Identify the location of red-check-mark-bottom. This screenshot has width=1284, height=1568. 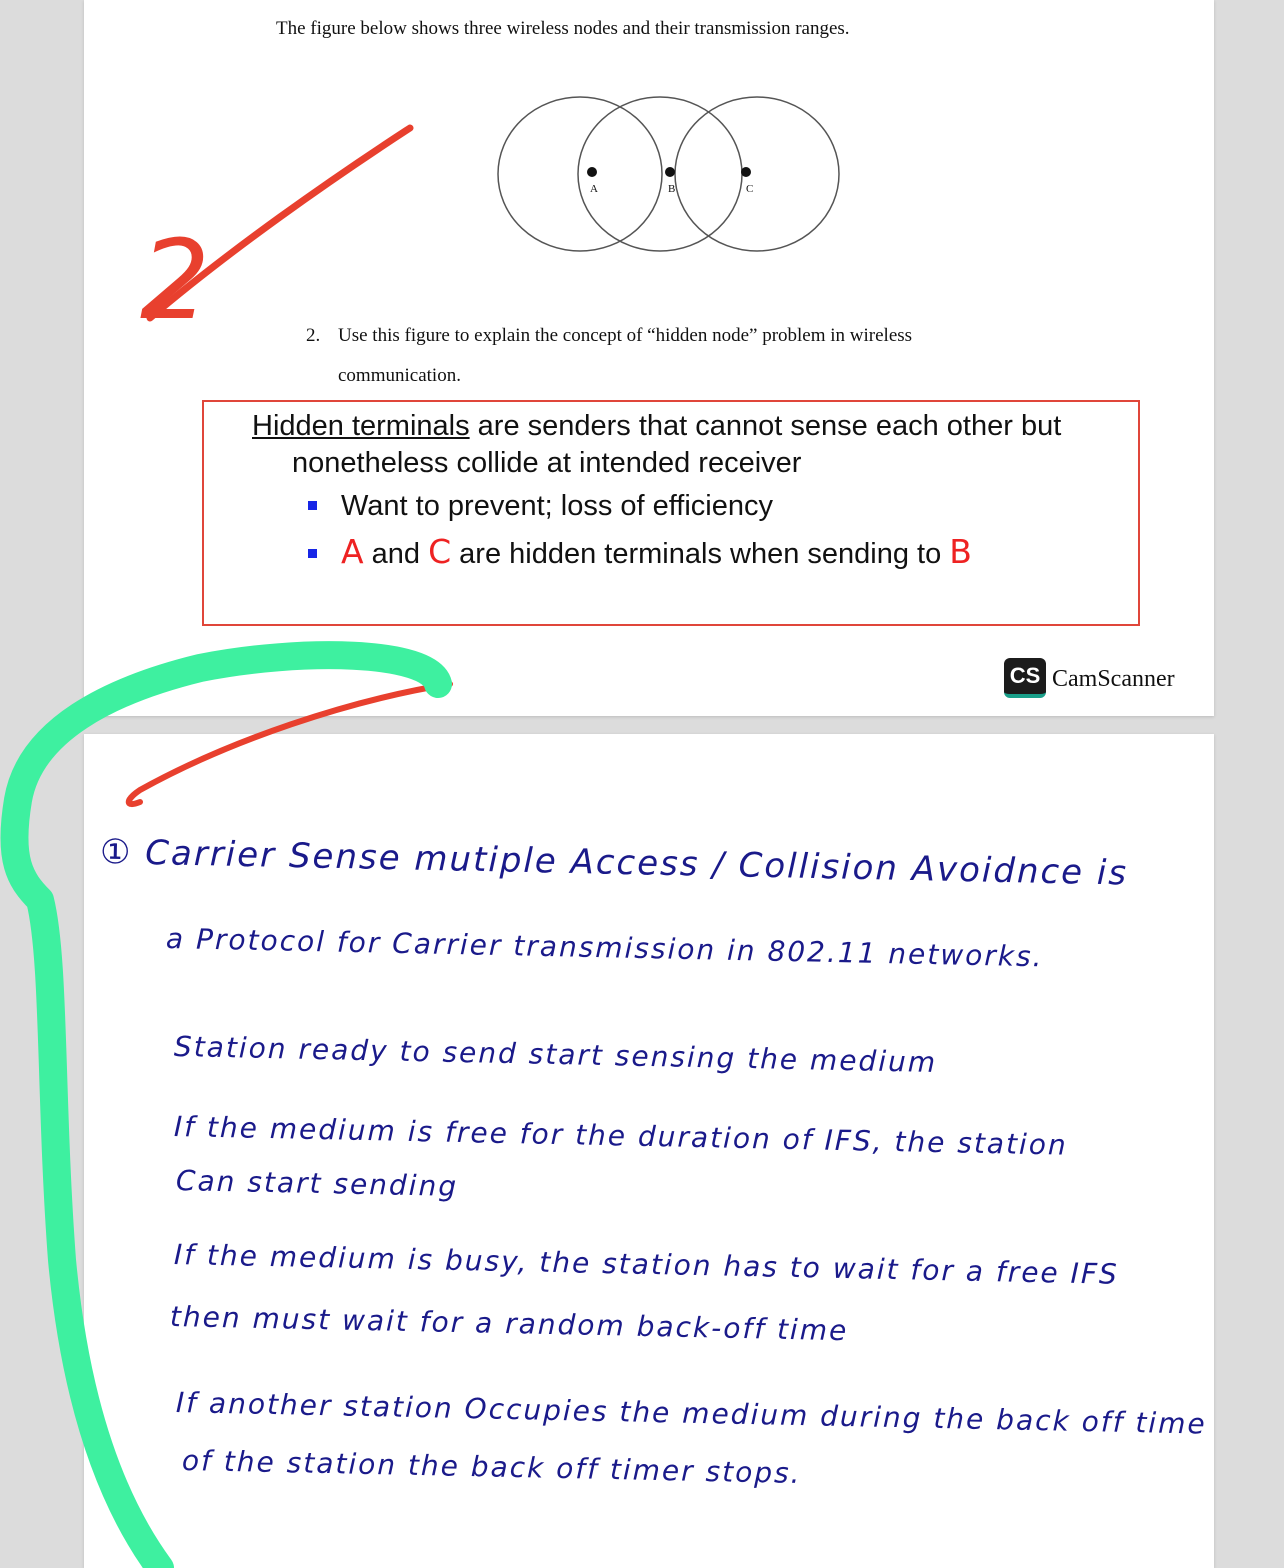
(289, 744).